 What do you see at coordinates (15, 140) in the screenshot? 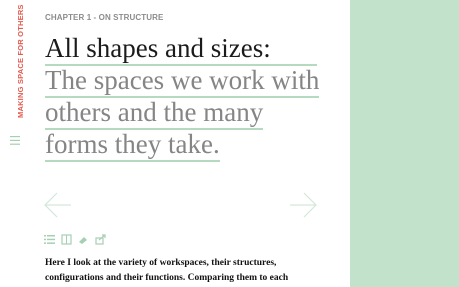
I see `hamburger-menu-icon` at bounding box center [15, 140].